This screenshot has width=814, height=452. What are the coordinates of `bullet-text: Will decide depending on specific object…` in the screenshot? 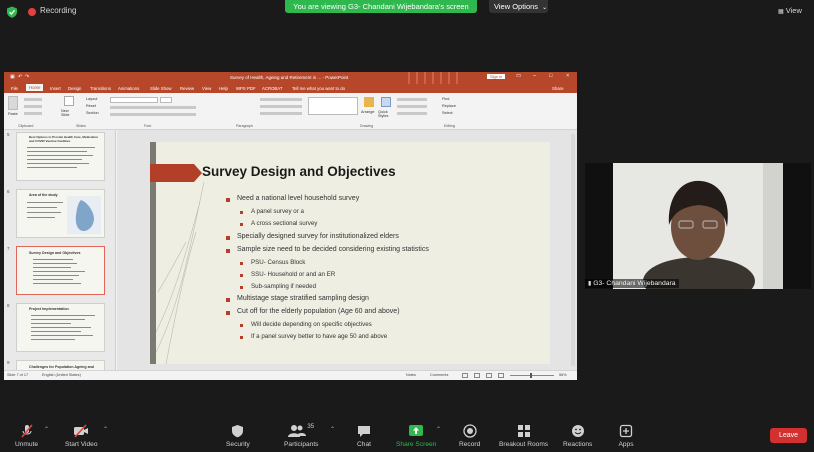 It's located at (311, 324).